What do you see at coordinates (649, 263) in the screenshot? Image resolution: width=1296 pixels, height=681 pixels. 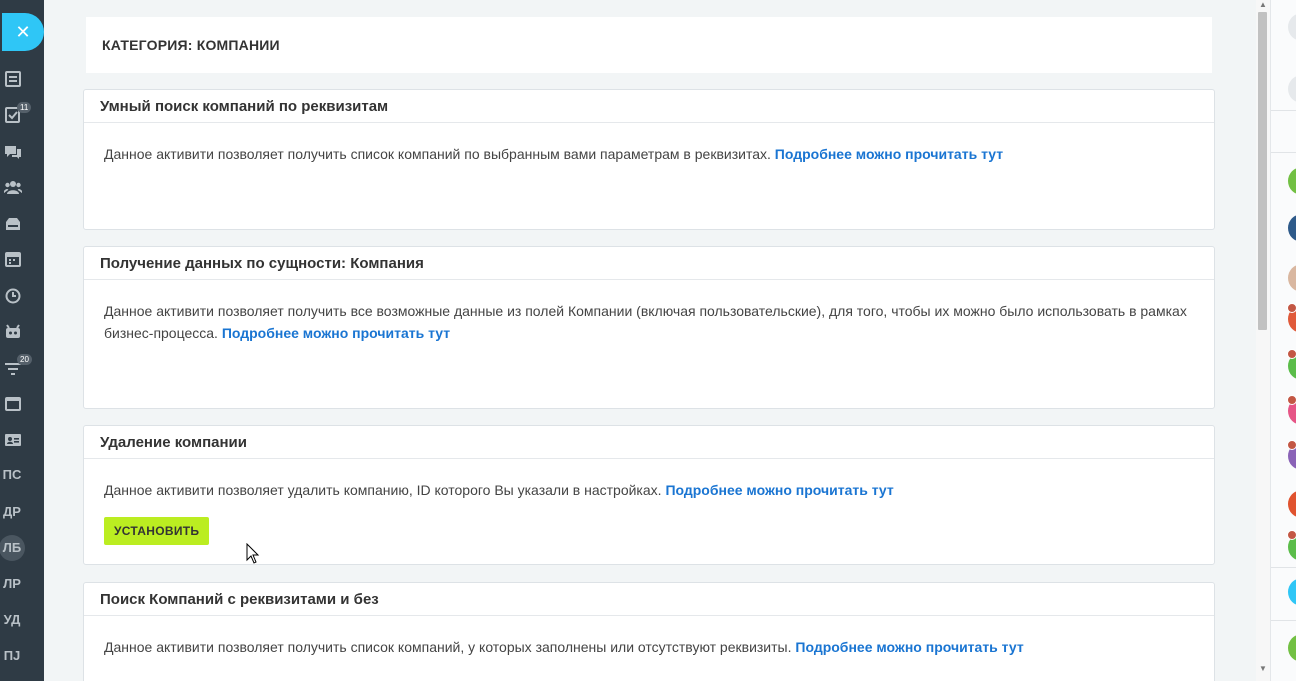 I see `card-title: Получение данных по сущности: Компания` at bounding box center [649, 263].